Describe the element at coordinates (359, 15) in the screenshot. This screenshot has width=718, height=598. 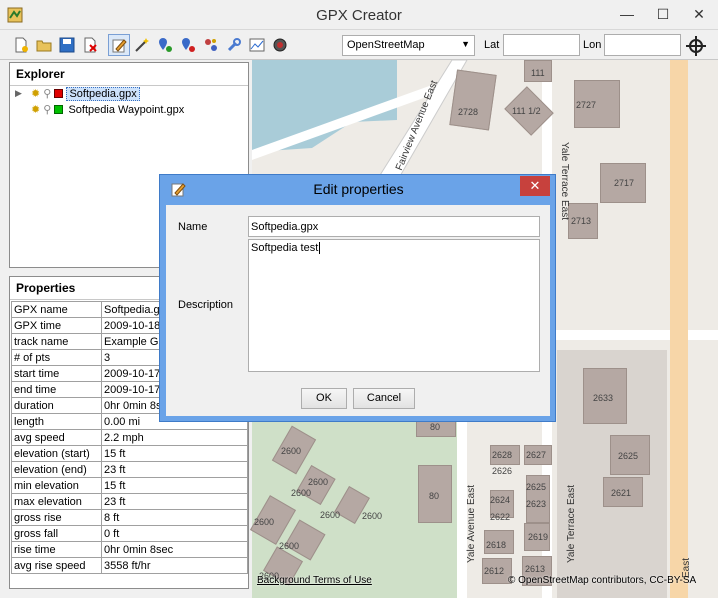
I see `window-title: GPX Creator` at that location.